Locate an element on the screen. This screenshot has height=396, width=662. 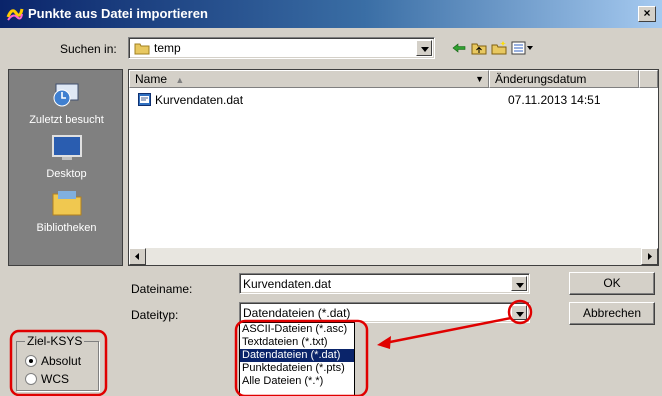
scroll-left-button is located at coordinates (137, 256).